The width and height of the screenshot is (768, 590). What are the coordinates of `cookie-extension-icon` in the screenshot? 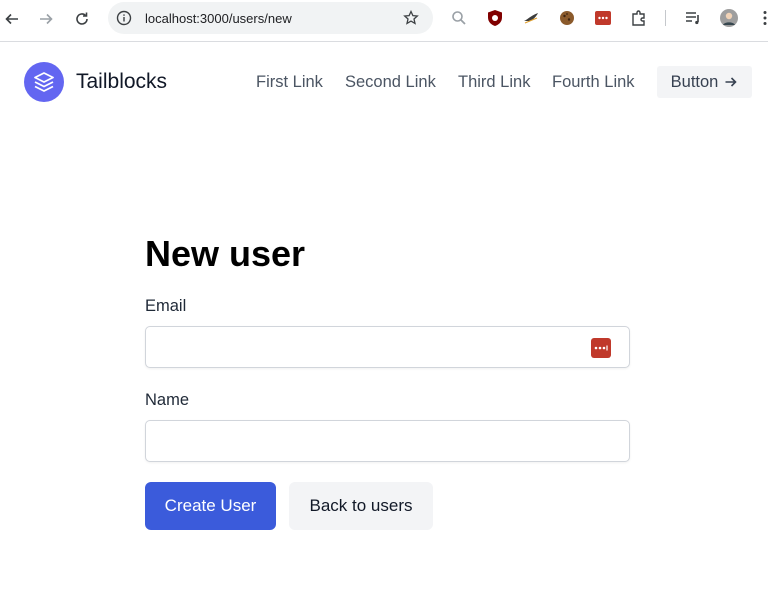 It's located at (567, 18).